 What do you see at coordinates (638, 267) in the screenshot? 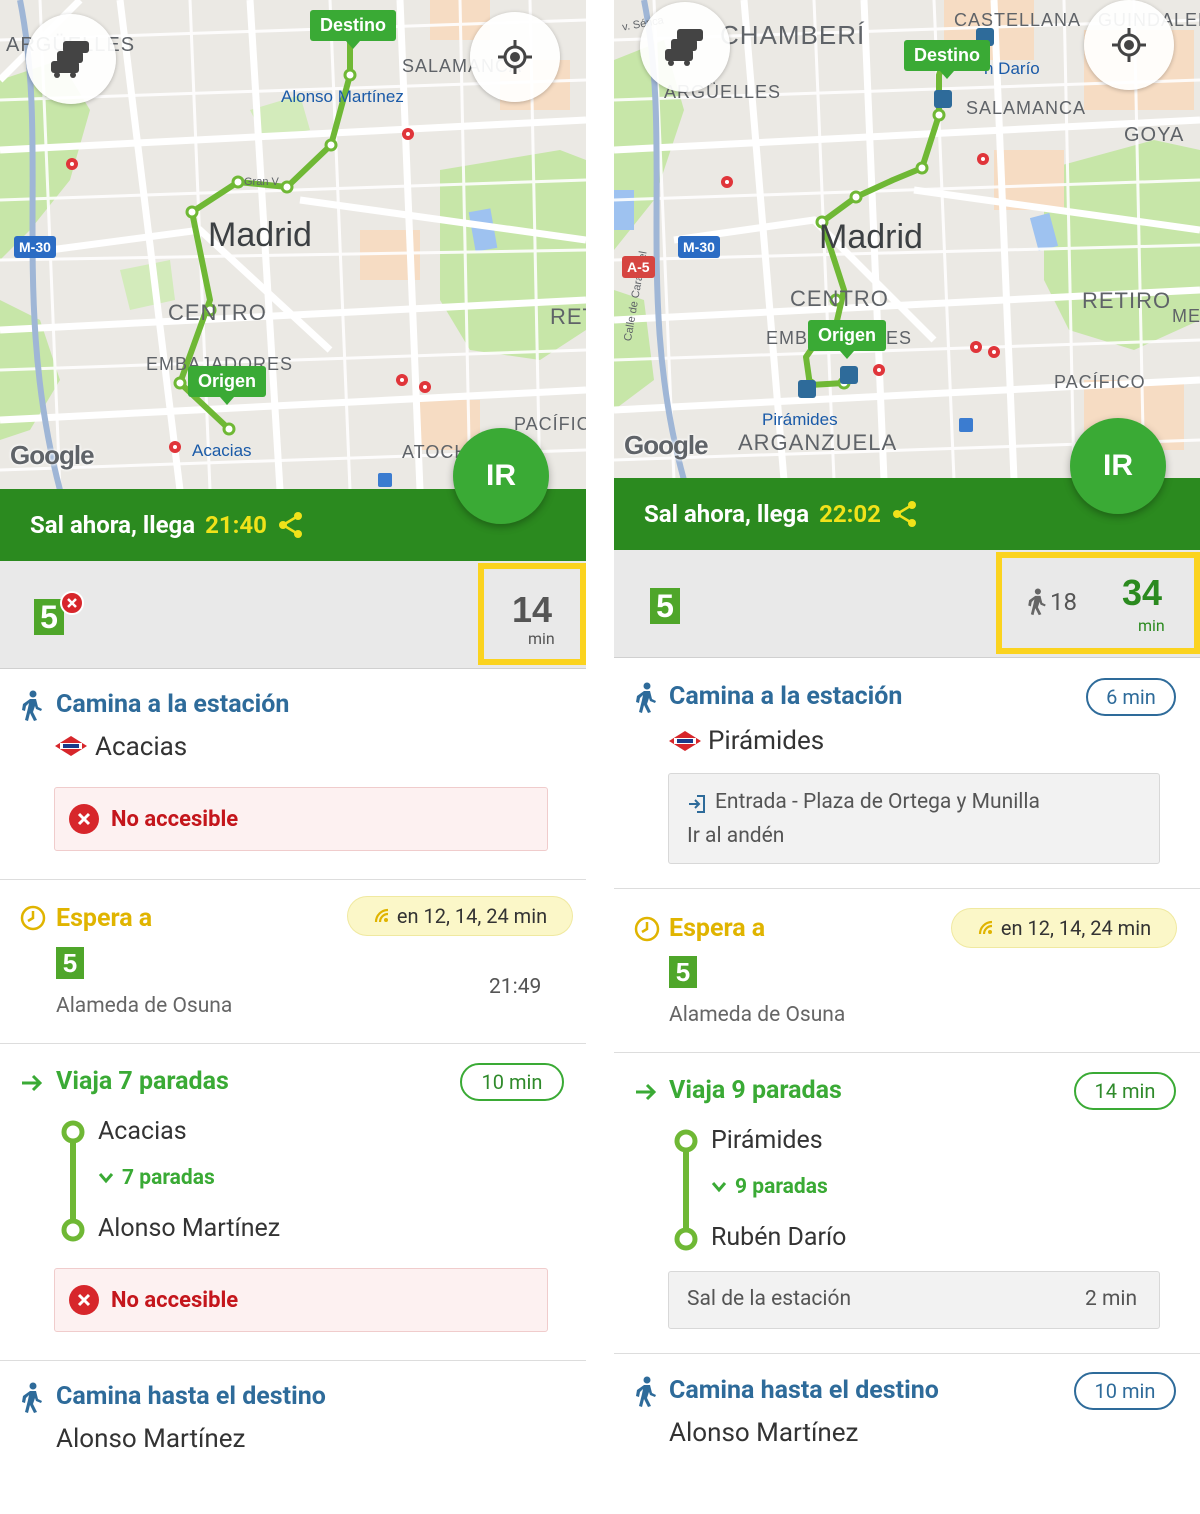
I see `a5-shield: A-5` at bounding box center [638, 267].